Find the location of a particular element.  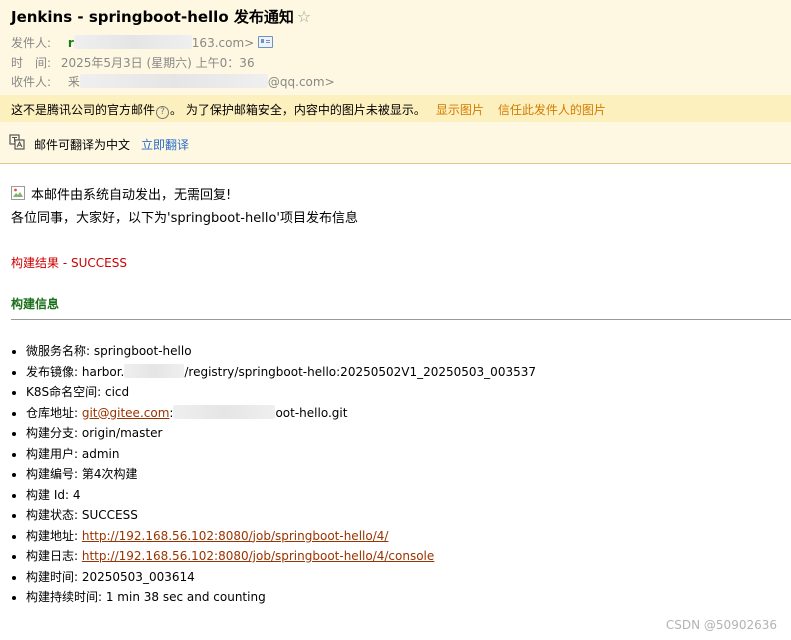

repo-link: git@gitee.com is located at coordinates (126, 413).